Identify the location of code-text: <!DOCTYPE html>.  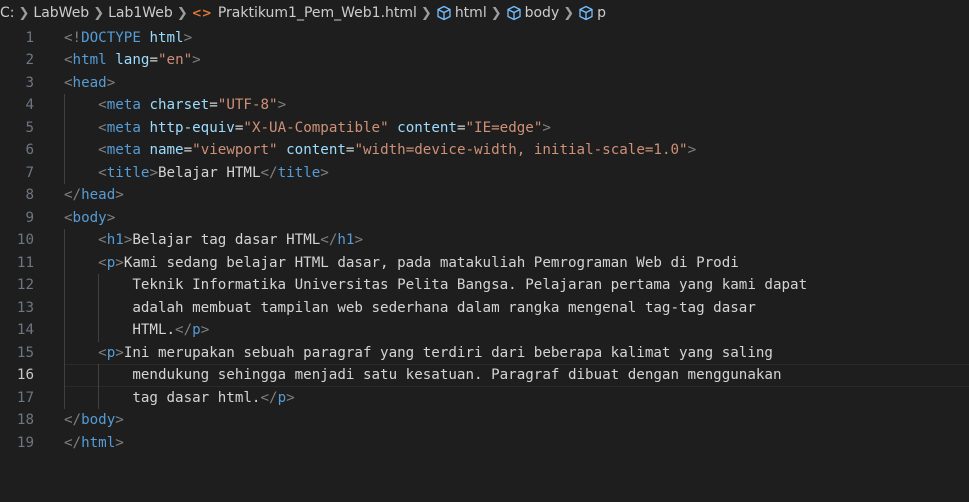
(516, 38).